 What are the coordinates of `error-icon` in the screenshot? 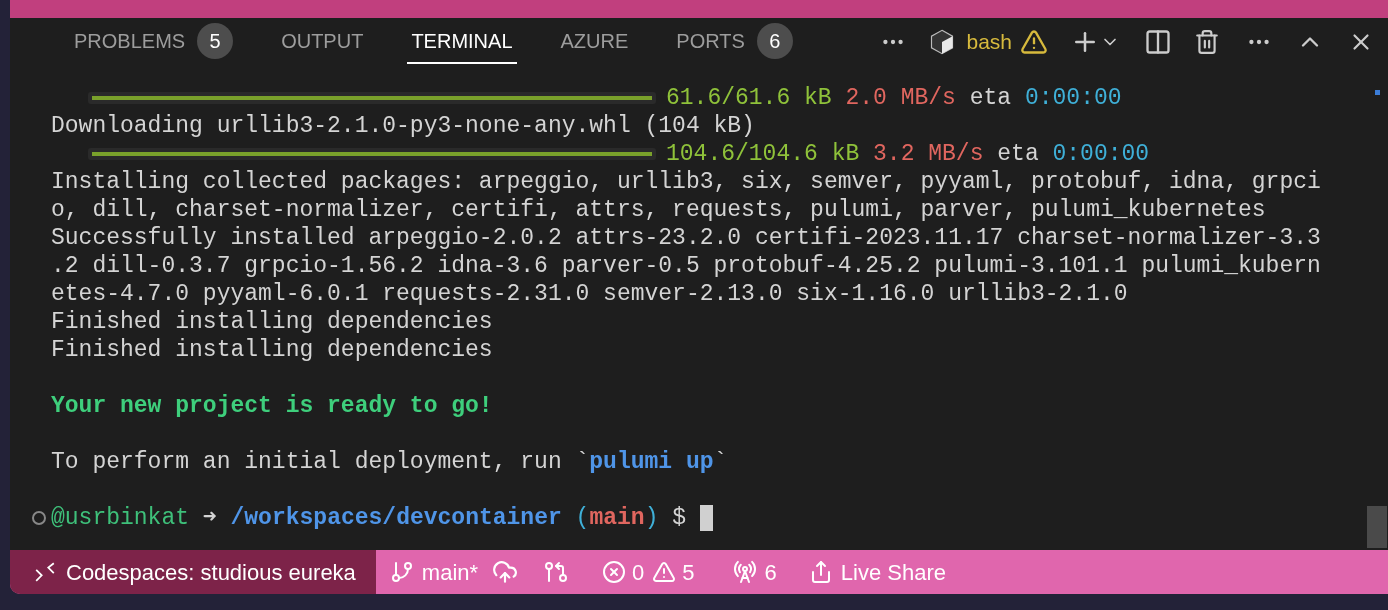 It's located at (614, 572).